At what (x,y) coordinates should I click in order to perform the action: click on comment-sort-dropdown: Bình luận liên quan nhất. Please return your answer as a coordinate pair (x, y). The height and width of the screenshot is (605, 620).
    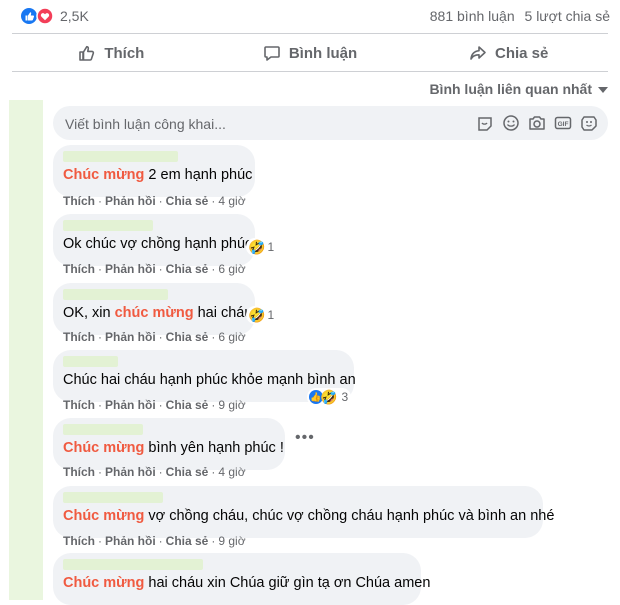
    Looking at the image, I should click on (518, 89).